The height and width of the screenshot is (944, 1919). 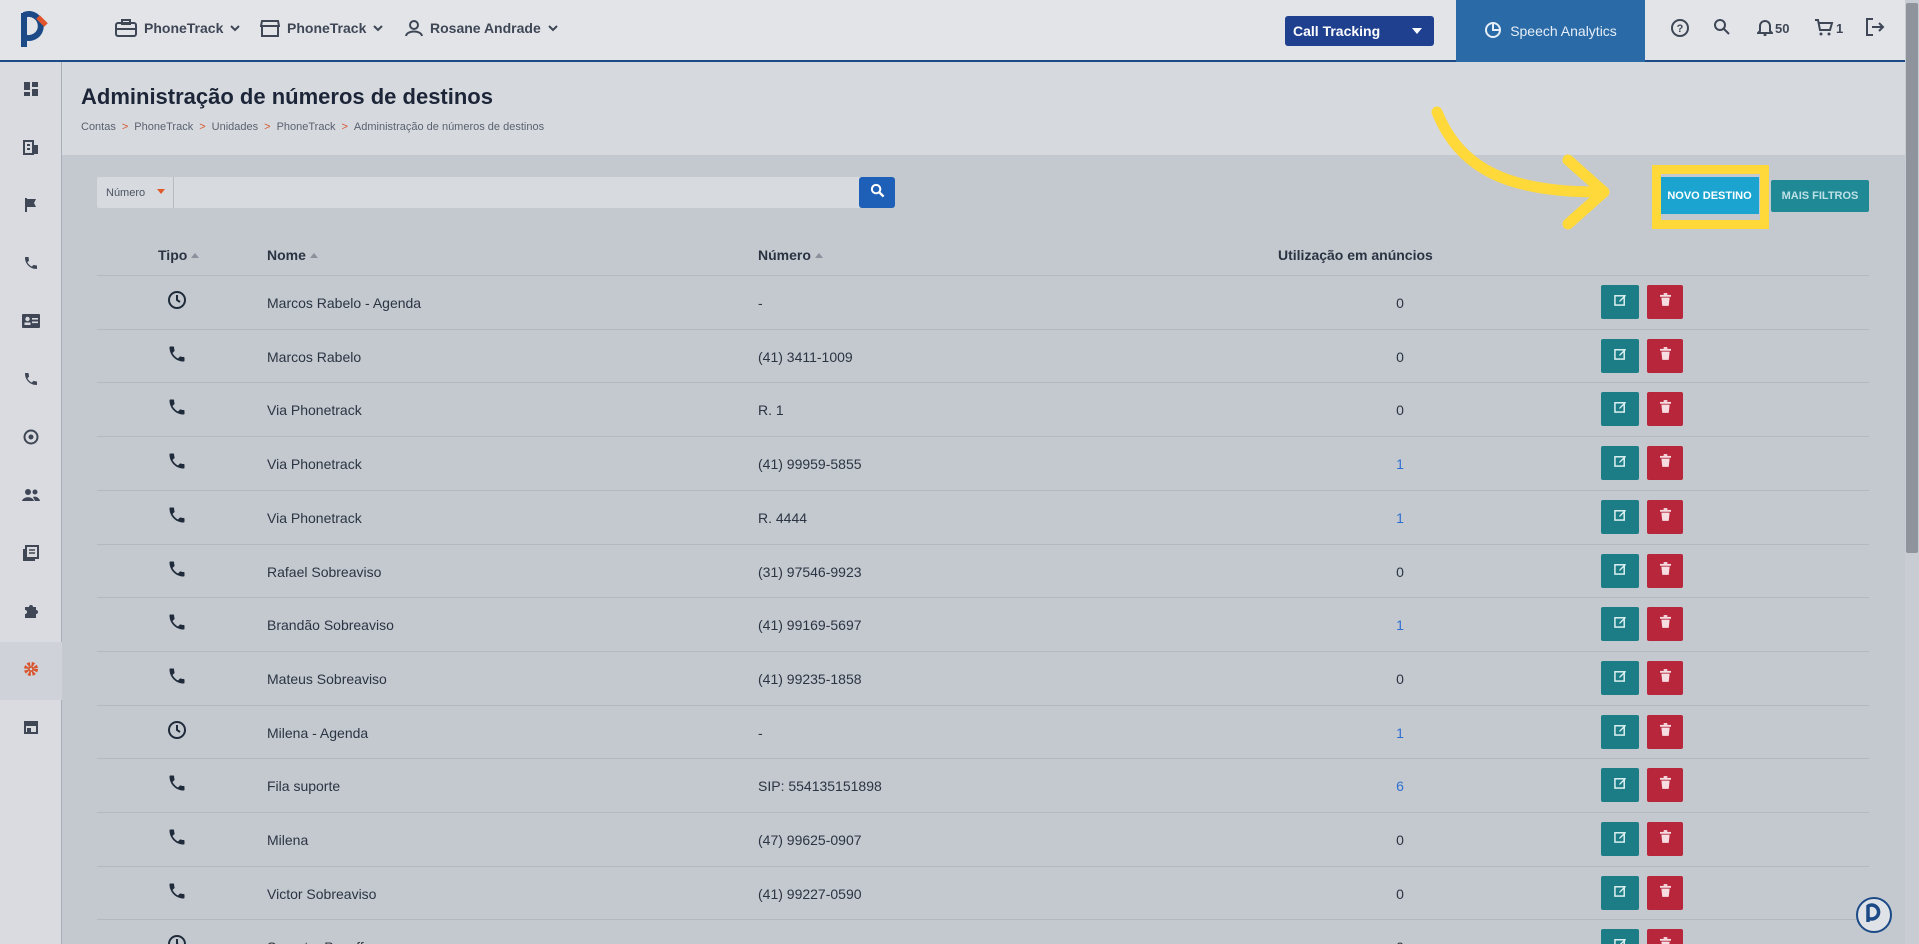 What do you see at coordinates (270, 28) in the screenshot?
I see `store-icon` at bounding box center [270, 28].